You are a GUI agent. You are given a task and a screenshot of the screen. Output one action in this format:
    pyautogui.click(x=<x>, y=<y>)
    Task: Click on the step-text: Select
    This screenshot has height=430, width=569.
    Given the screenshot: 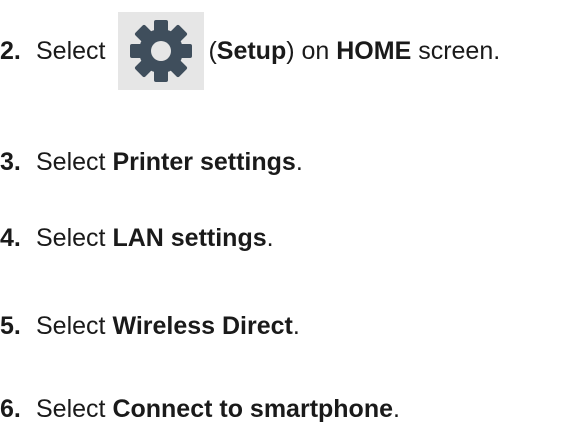 What is the action you would take?
    pyautogui.click(x=74, y=51)
    